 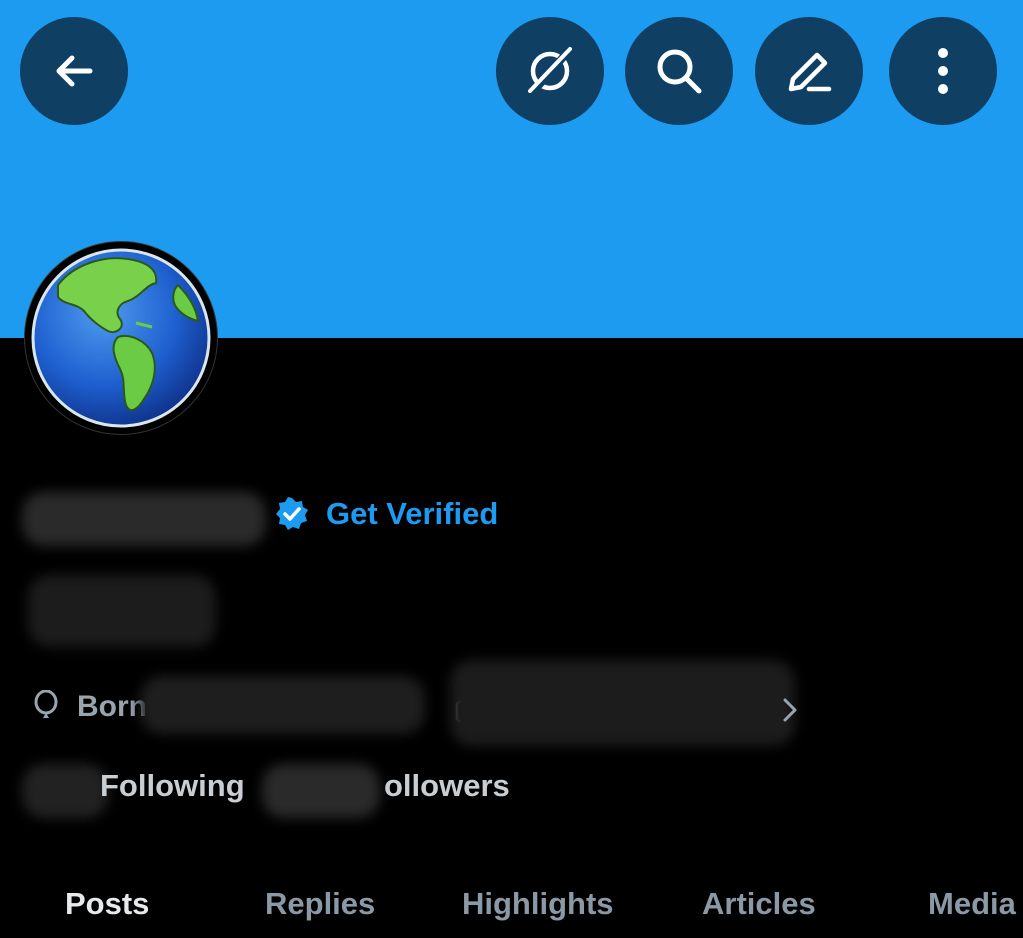 I want to click on search-icon, so click(x=679, y=71).